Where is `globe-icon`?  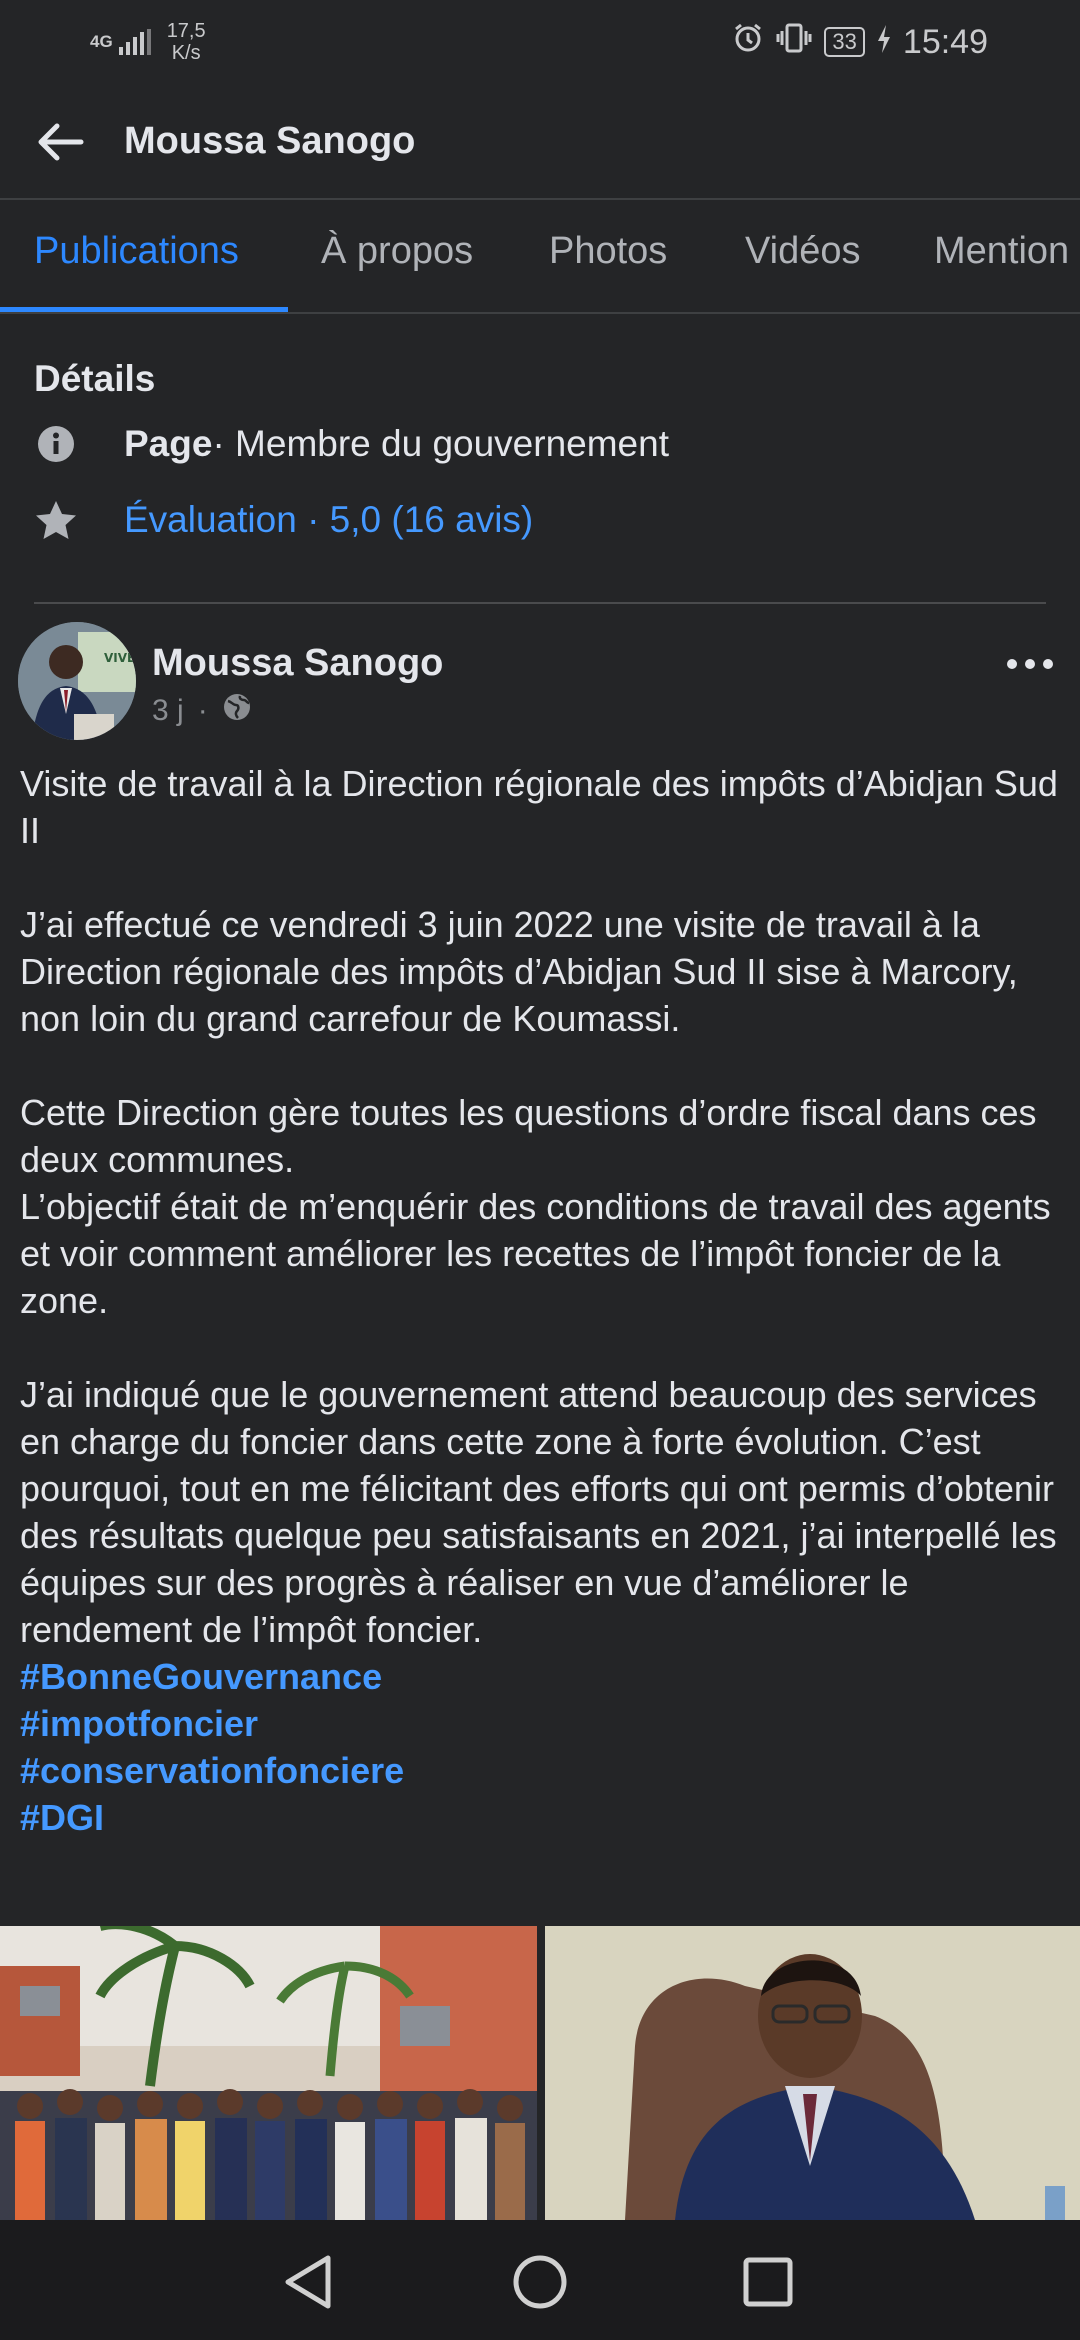
globe-icon is located at coordinates (237, 711).